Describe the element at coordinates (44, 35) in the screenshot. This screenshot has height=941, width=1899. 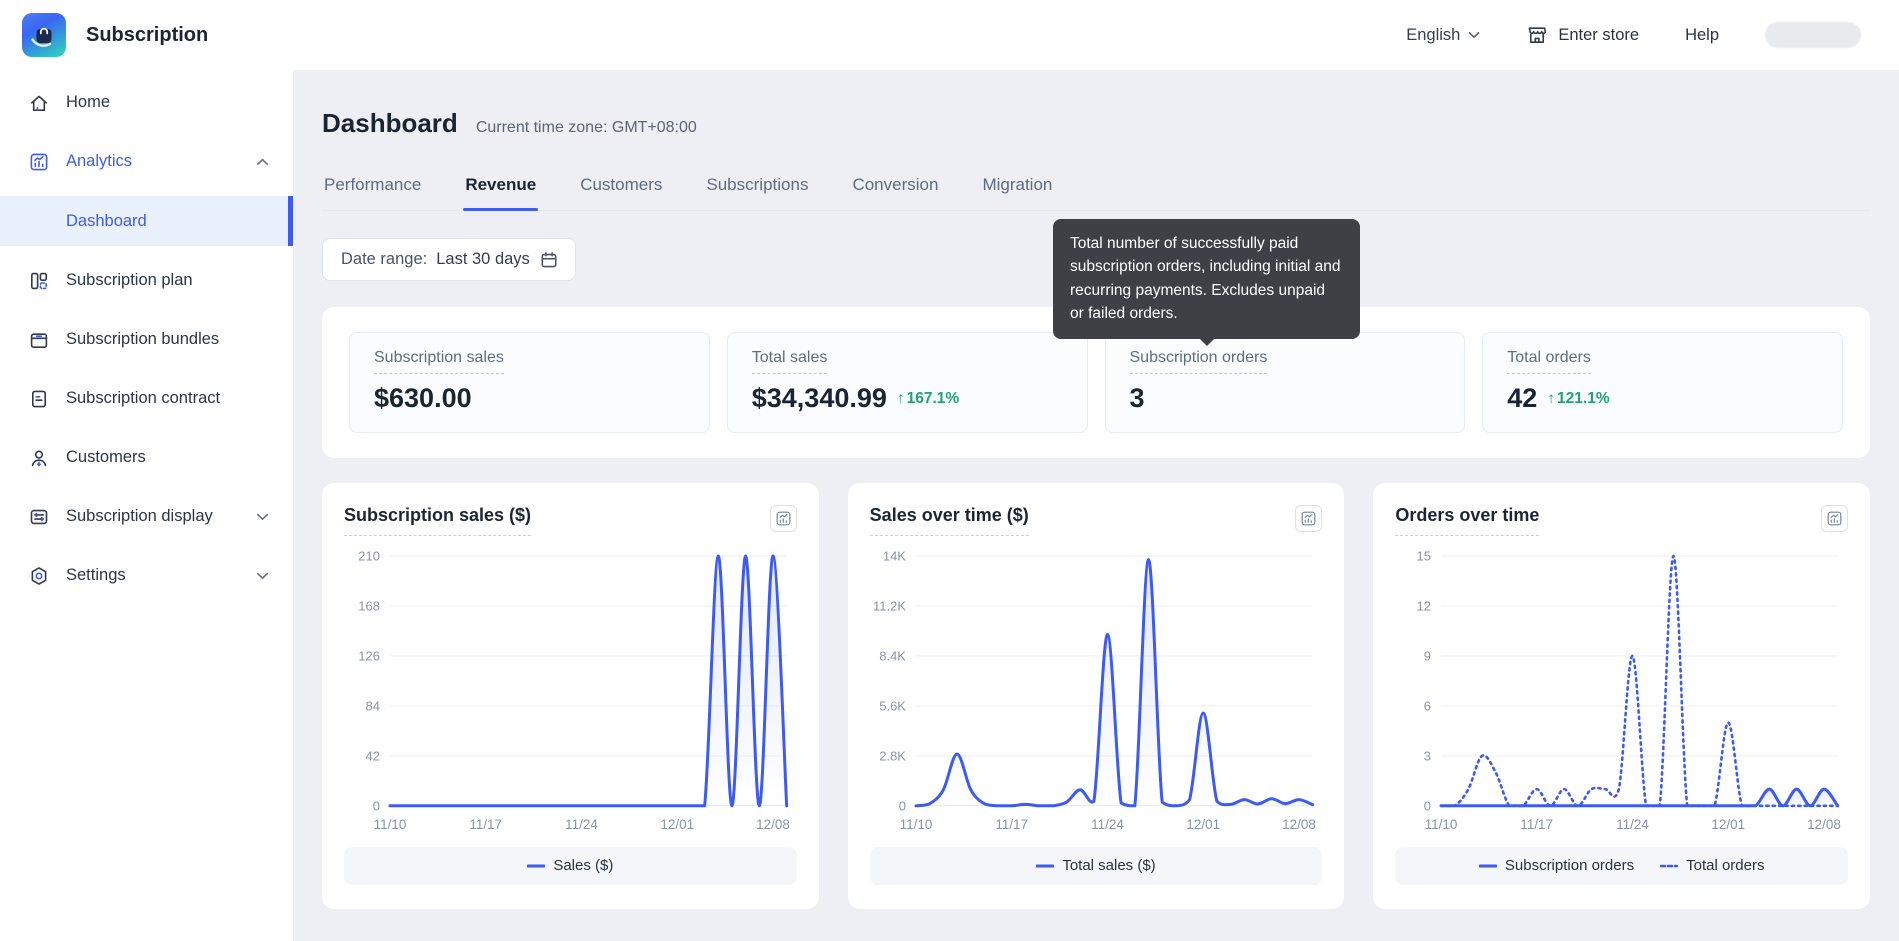
I see `app-logo` at that location.